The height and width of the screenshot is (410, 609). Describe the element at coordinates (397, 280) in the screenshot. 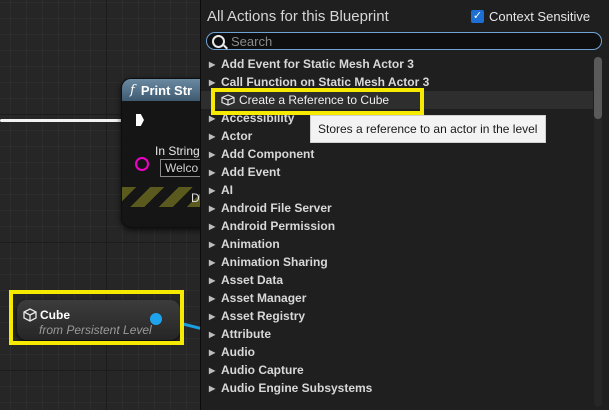

I see `list-item: ▶ Asset Data` at that location.